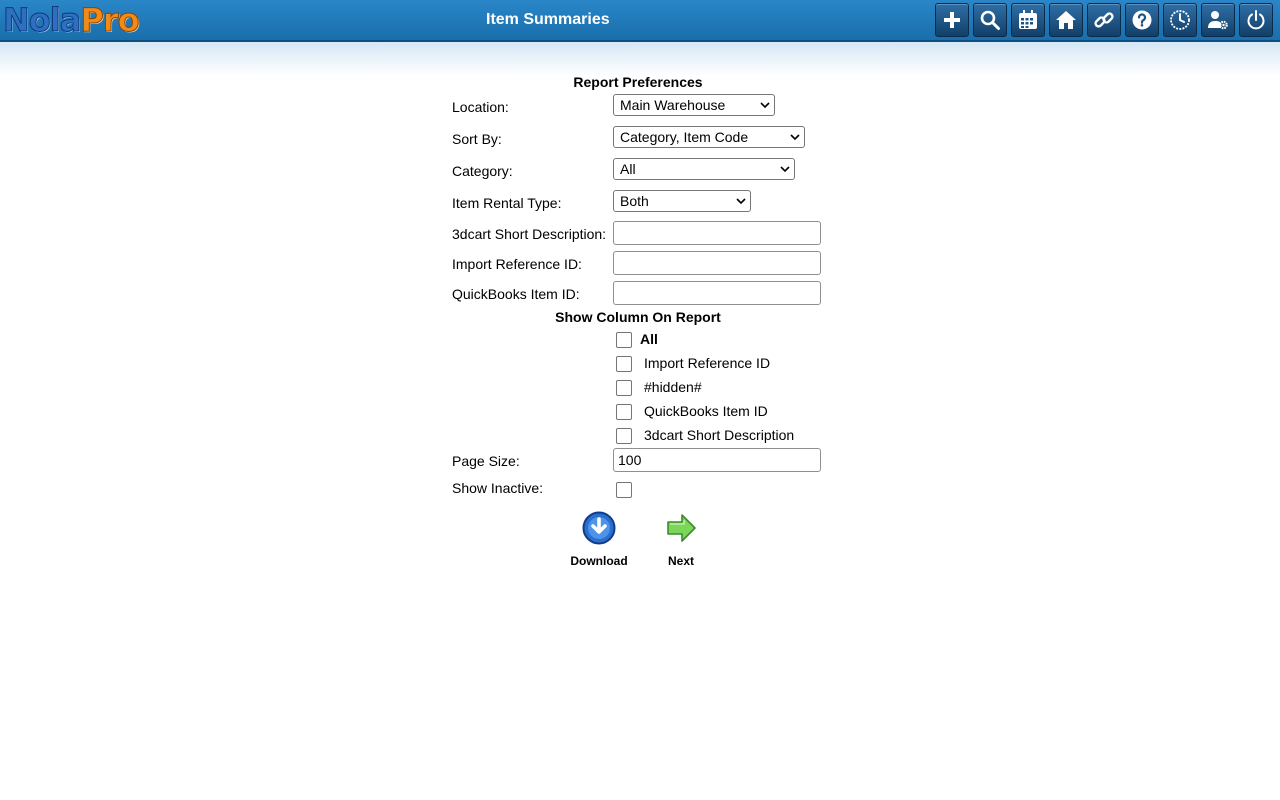 This screenshot has height=800, width=1280. What do you see at coordinates (680, 561) in the screenshot?
I see `next-label: Next` at bounding box center [680, 561].